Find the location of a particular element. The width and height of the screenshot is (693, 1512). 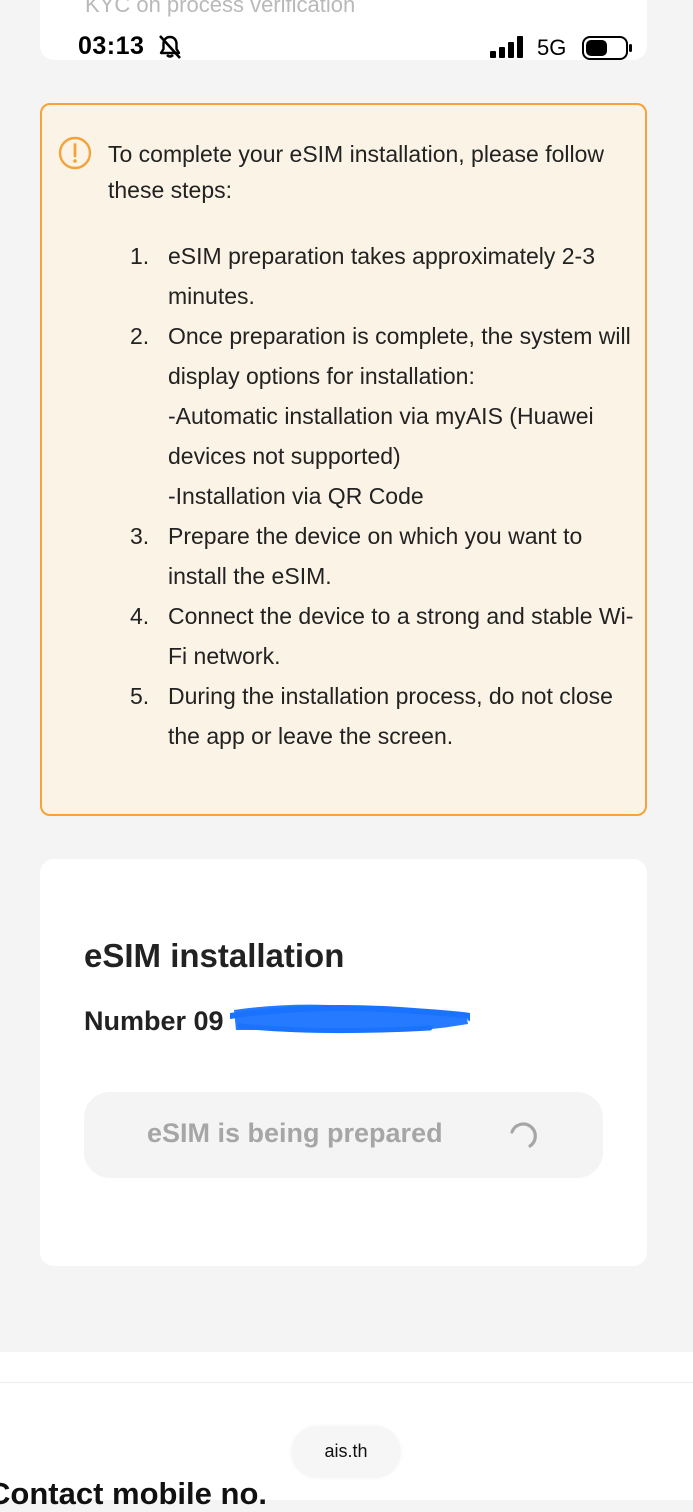

step-number: 2. is located at coordinates (140, 336).